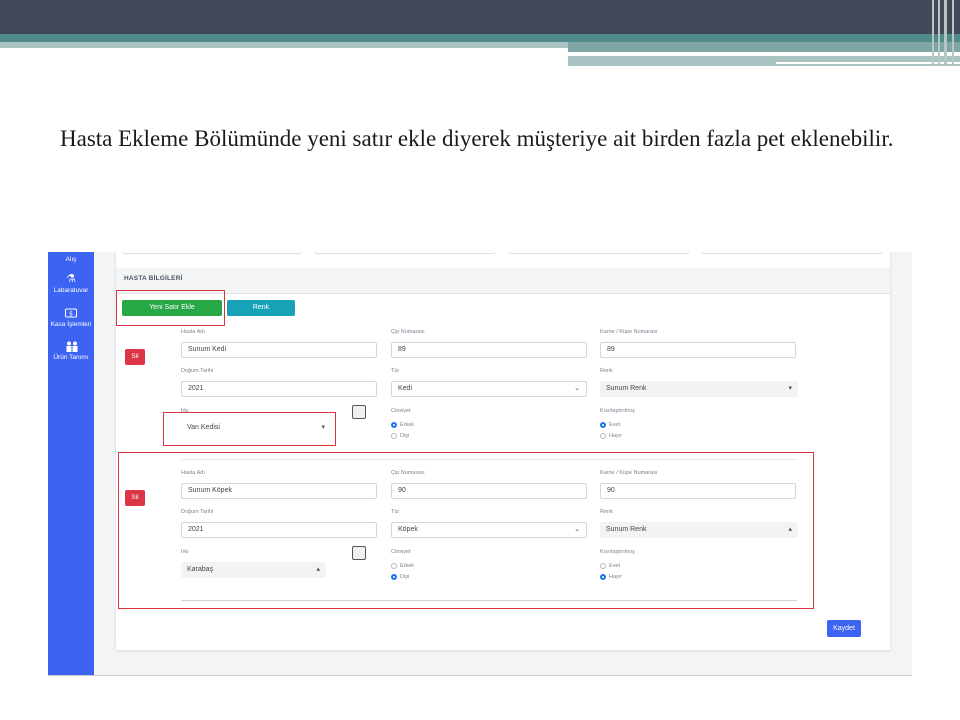 The height and width of the screenshot is (720, 960). Describe the element at coordinates (489, 350) in the screenshot. I see `chip-input: 89` at that location.